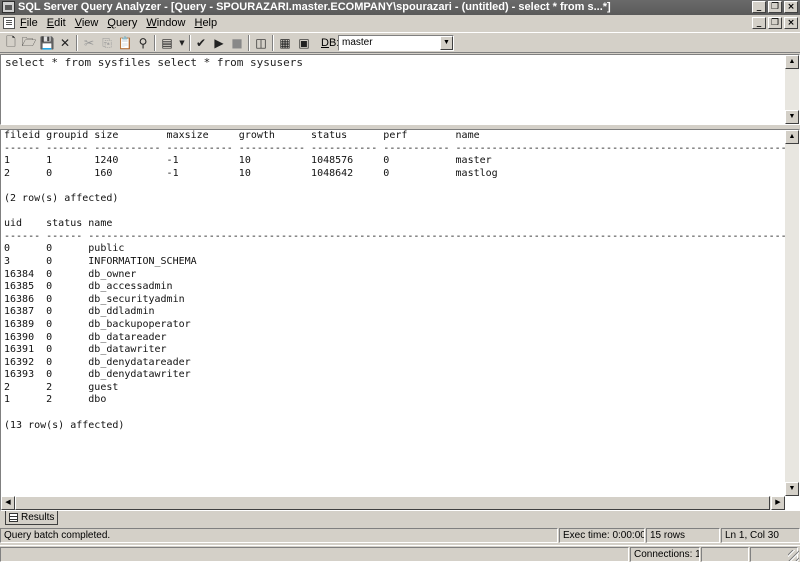 This screenshot has width=800, height=562. Describe the element at coordinates (775, 7) in the screenshot. I see `restore-button: ❐` at that location.